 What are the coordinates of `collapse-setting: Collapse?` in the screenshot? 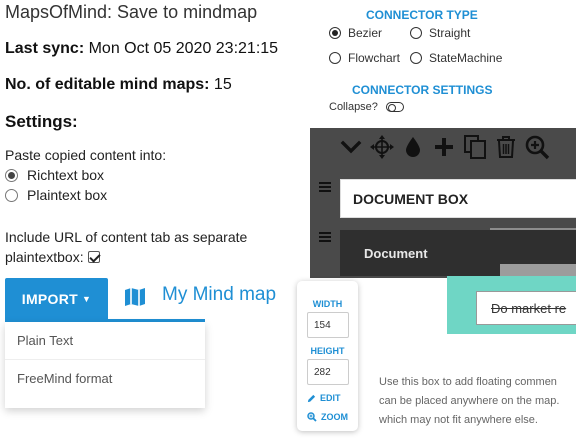 It's located at (366, 107).